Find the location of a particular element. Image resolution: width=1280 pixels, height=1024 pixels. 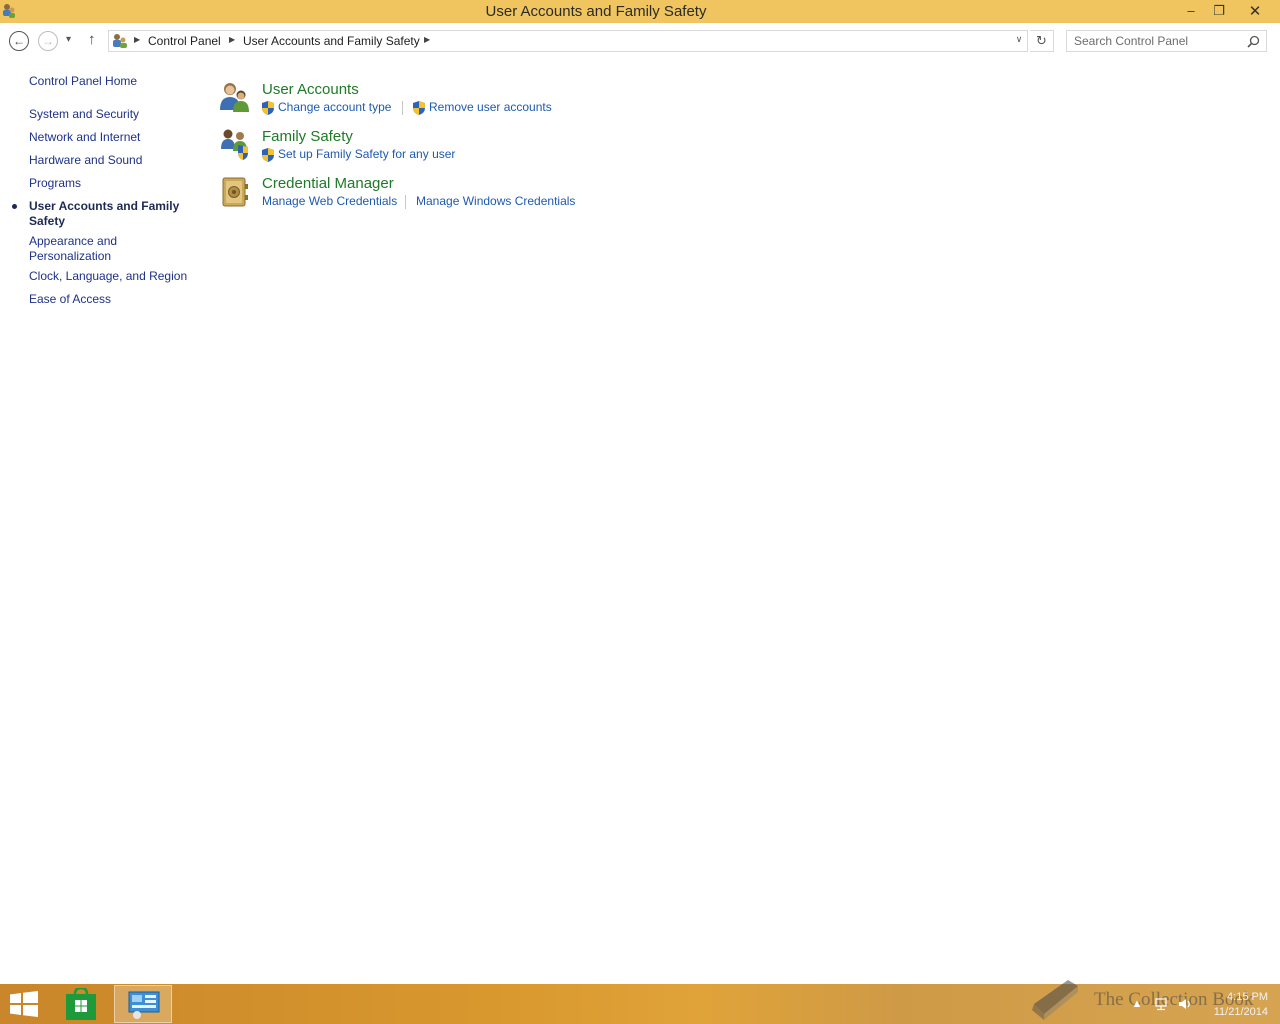

sidebar-item-programs: Programs is located at coordinates (55, 183).